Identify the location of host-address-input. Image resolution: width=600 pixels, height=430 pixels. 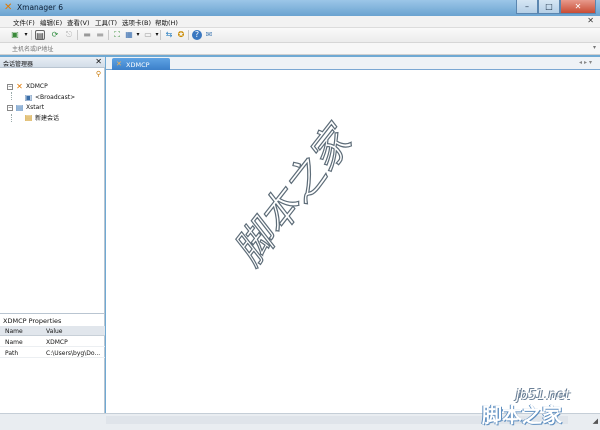
(301, 49).